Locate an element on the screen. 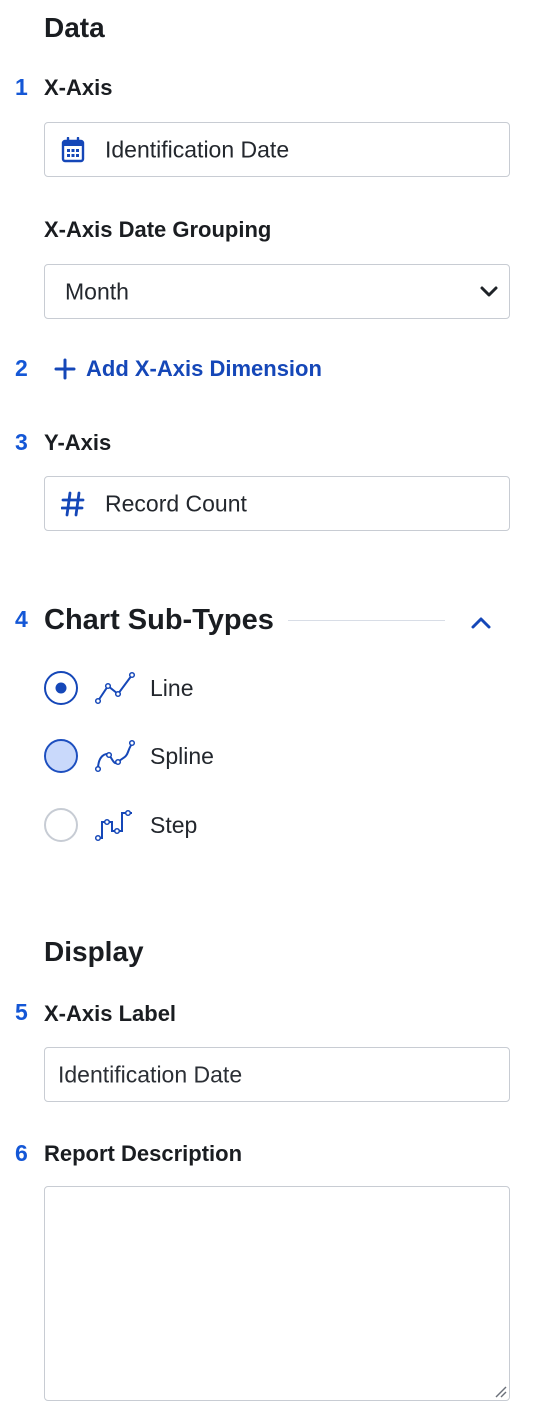 The height and width of the screenshot is (1416, 556). report-description-textarea is located at coordinates (277, 1293).